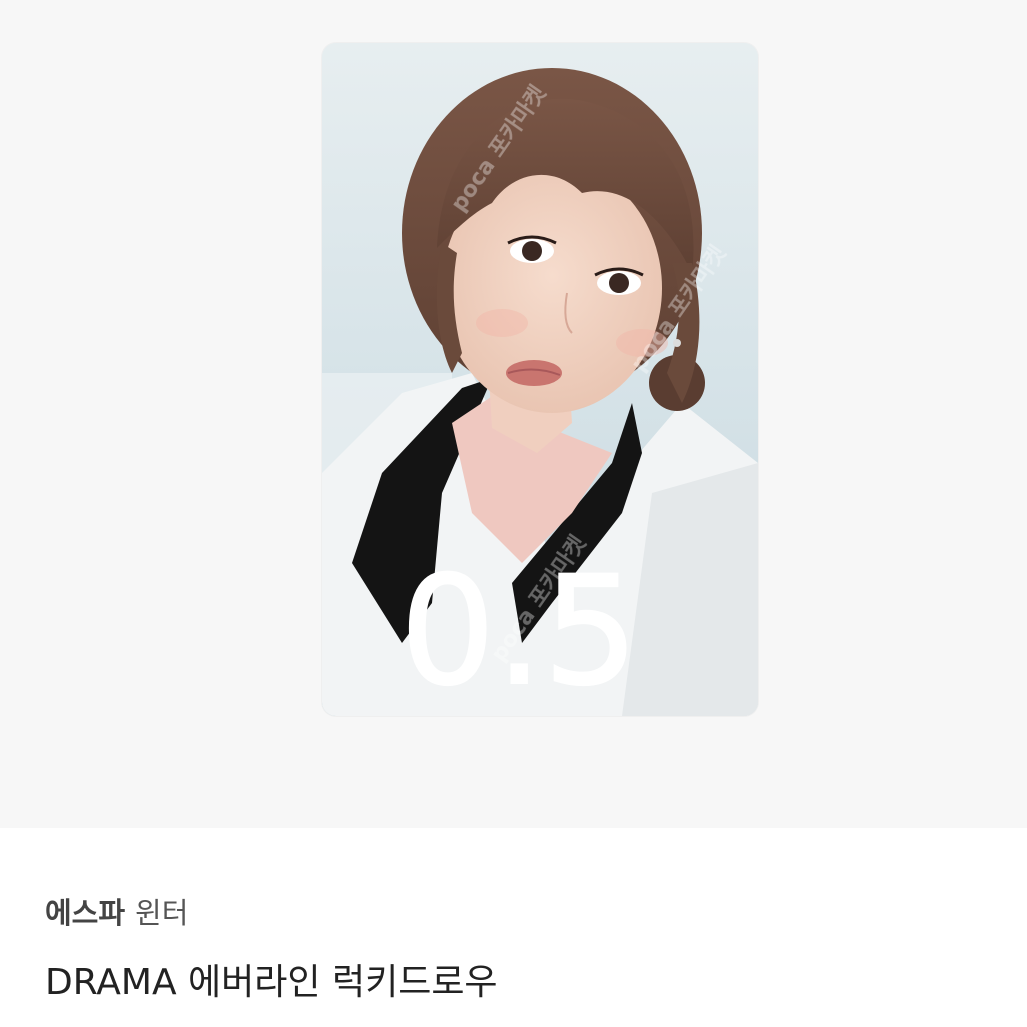 Image resolution: width=1027 pixels, height=1027 pixels. I want to click on item-meta: 에스파 윈터, so click(116, 913).